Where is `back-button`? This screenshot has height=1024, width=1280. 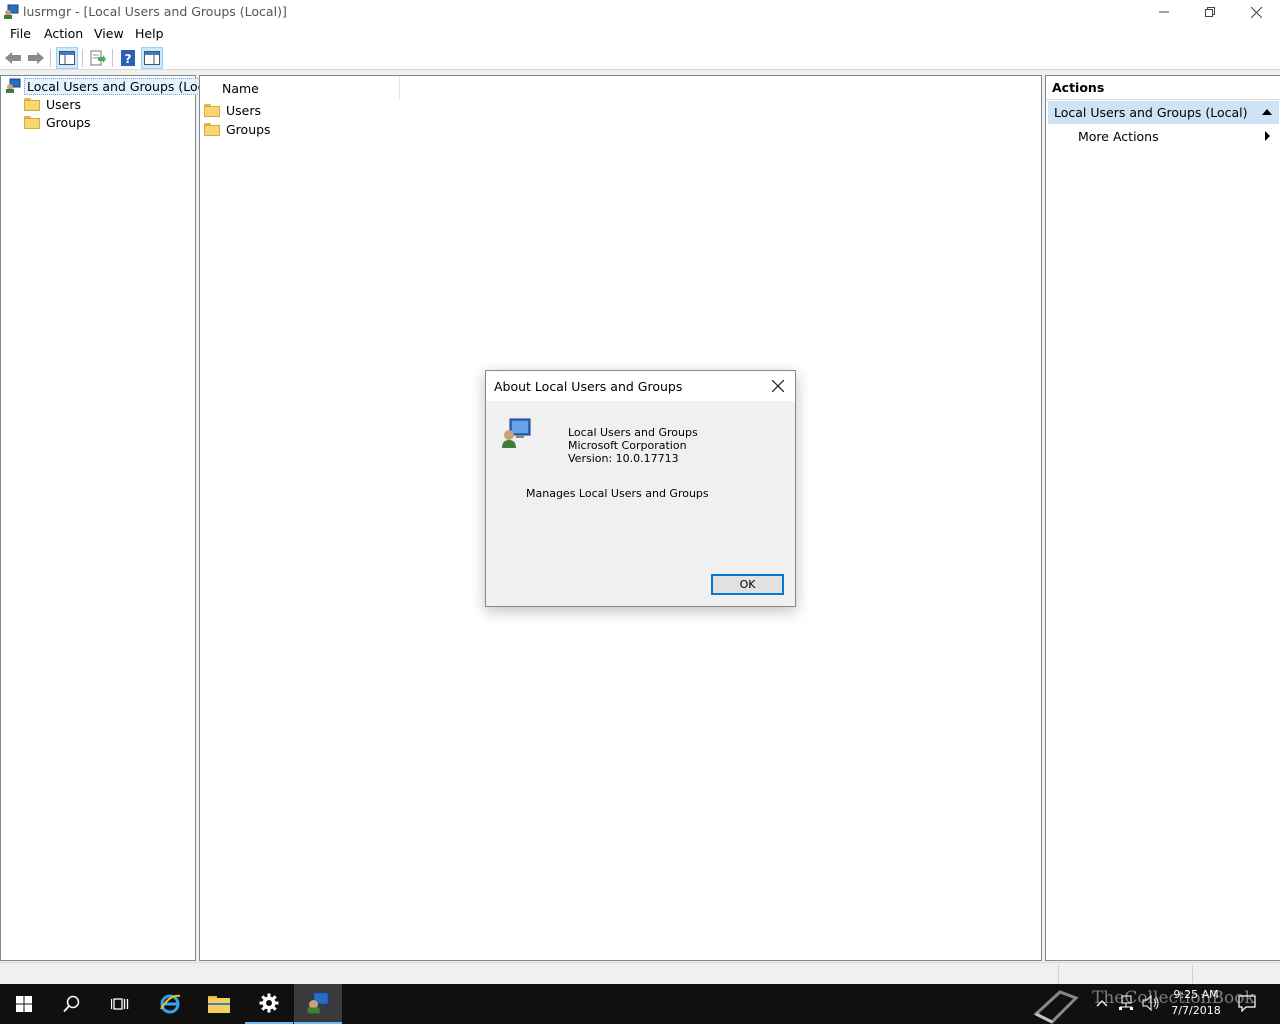
back-button is located at coordinates (13, 58).